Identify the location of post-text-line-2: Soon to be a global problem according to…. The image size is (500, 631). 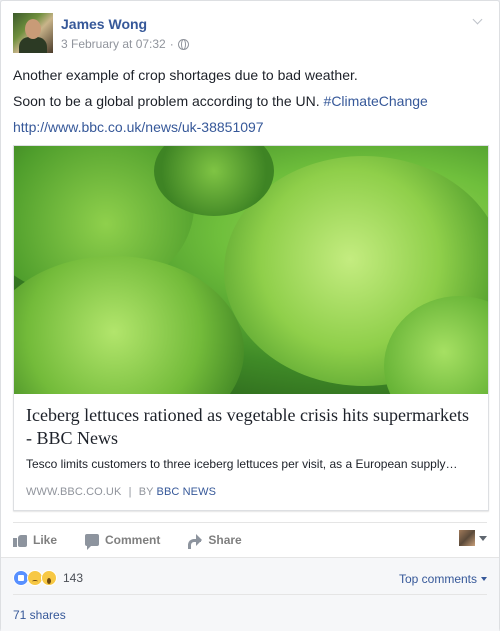
(250, 101).